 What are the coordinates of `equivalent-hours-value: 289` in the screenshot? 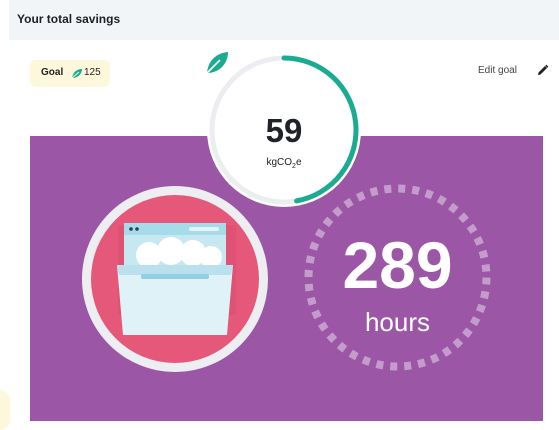 It's located at (397, 265).